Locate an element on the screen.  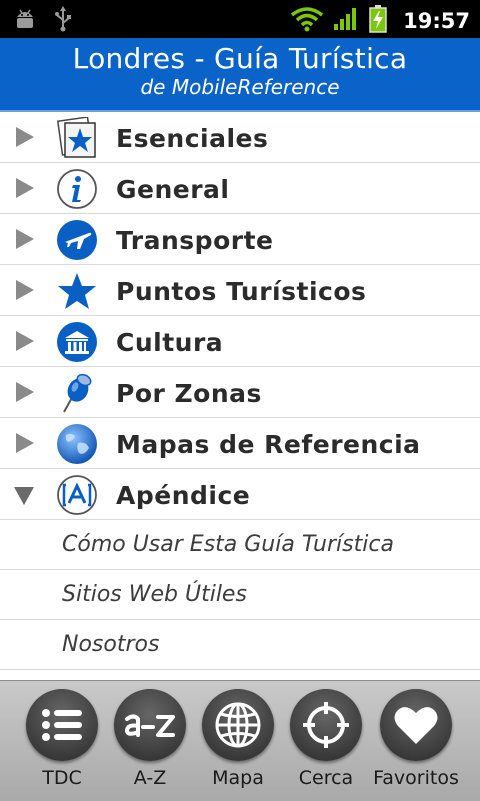
list-item-transporte: Transporte is located at coordinates (240, 239).